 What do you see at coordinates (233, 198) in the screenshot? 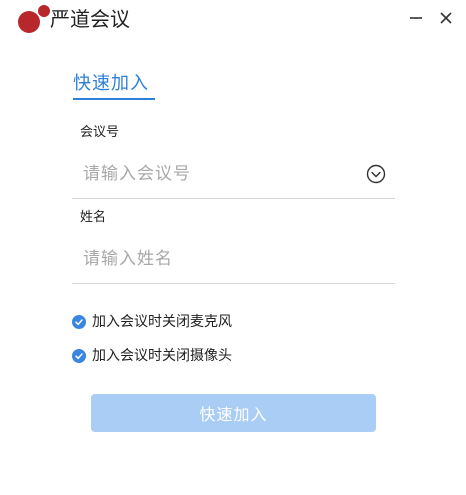
I see `meeting-id-divider` at bounding box center [233, 198].